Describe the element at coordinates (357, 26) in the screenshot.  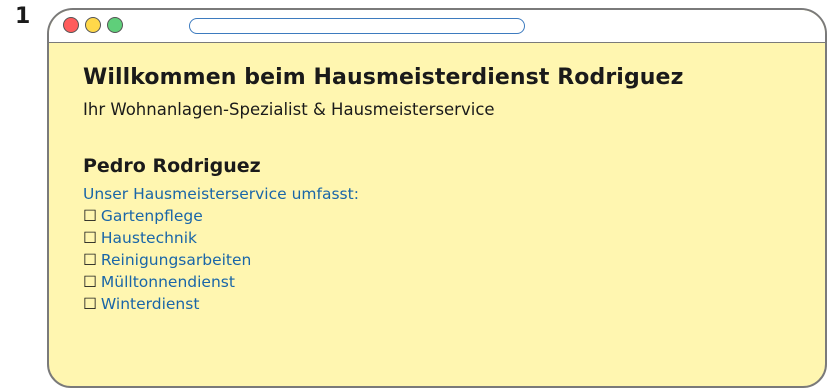
I see `address-bar` at that location.